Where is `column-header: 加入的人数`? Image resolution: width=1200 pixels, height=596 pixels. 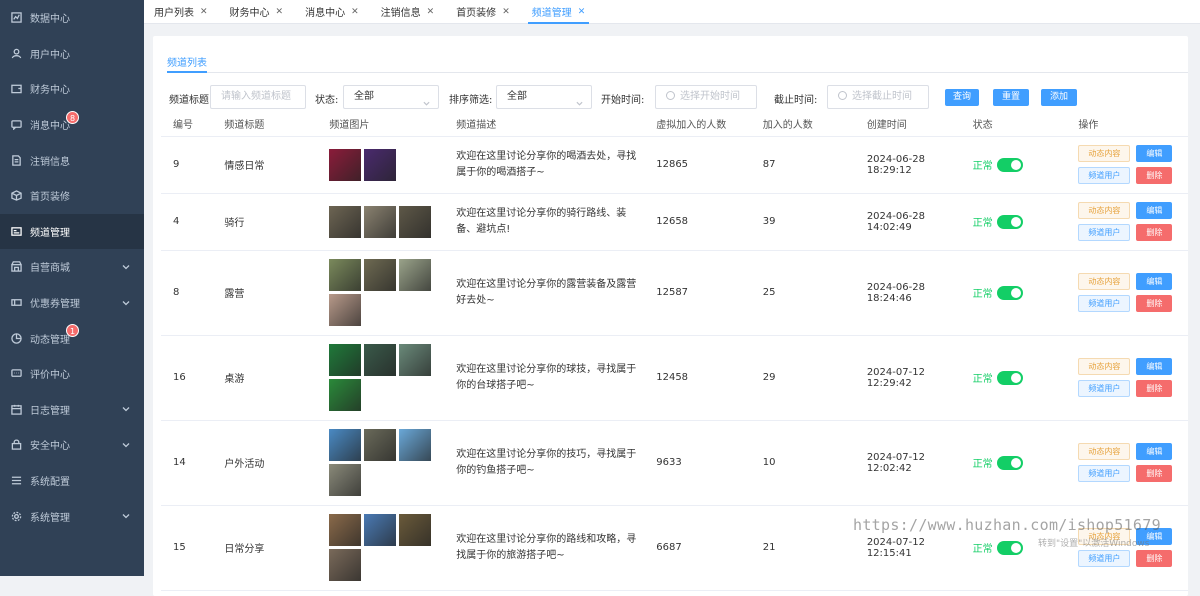 column-header: 加入的人数 is located at coordinates (802, 124).